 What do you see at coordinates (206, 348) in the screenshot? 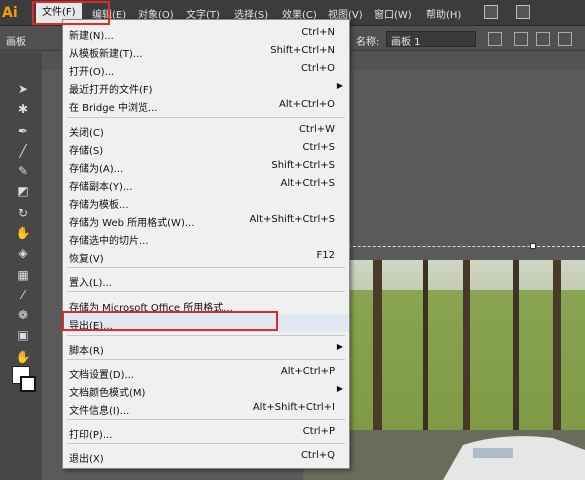
I see `menu-item-scripts: 脚本(R) ▶` at bounding box center [206, 348].